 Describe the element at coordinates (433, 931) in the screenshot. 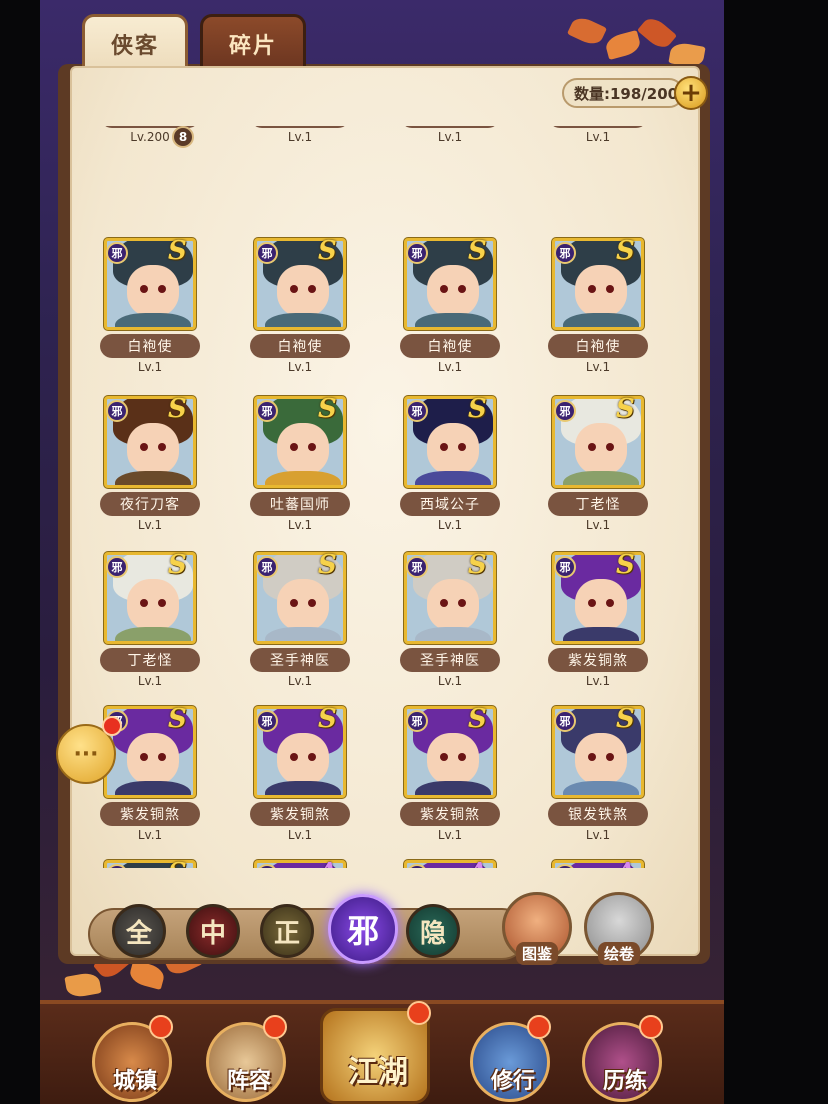

I see `filter-hidden-button: 隐` at that location.